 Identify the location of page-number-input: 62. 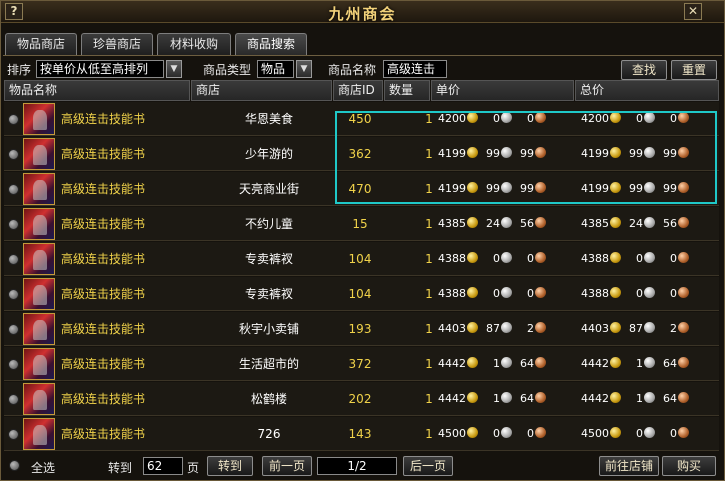
(163, 466).